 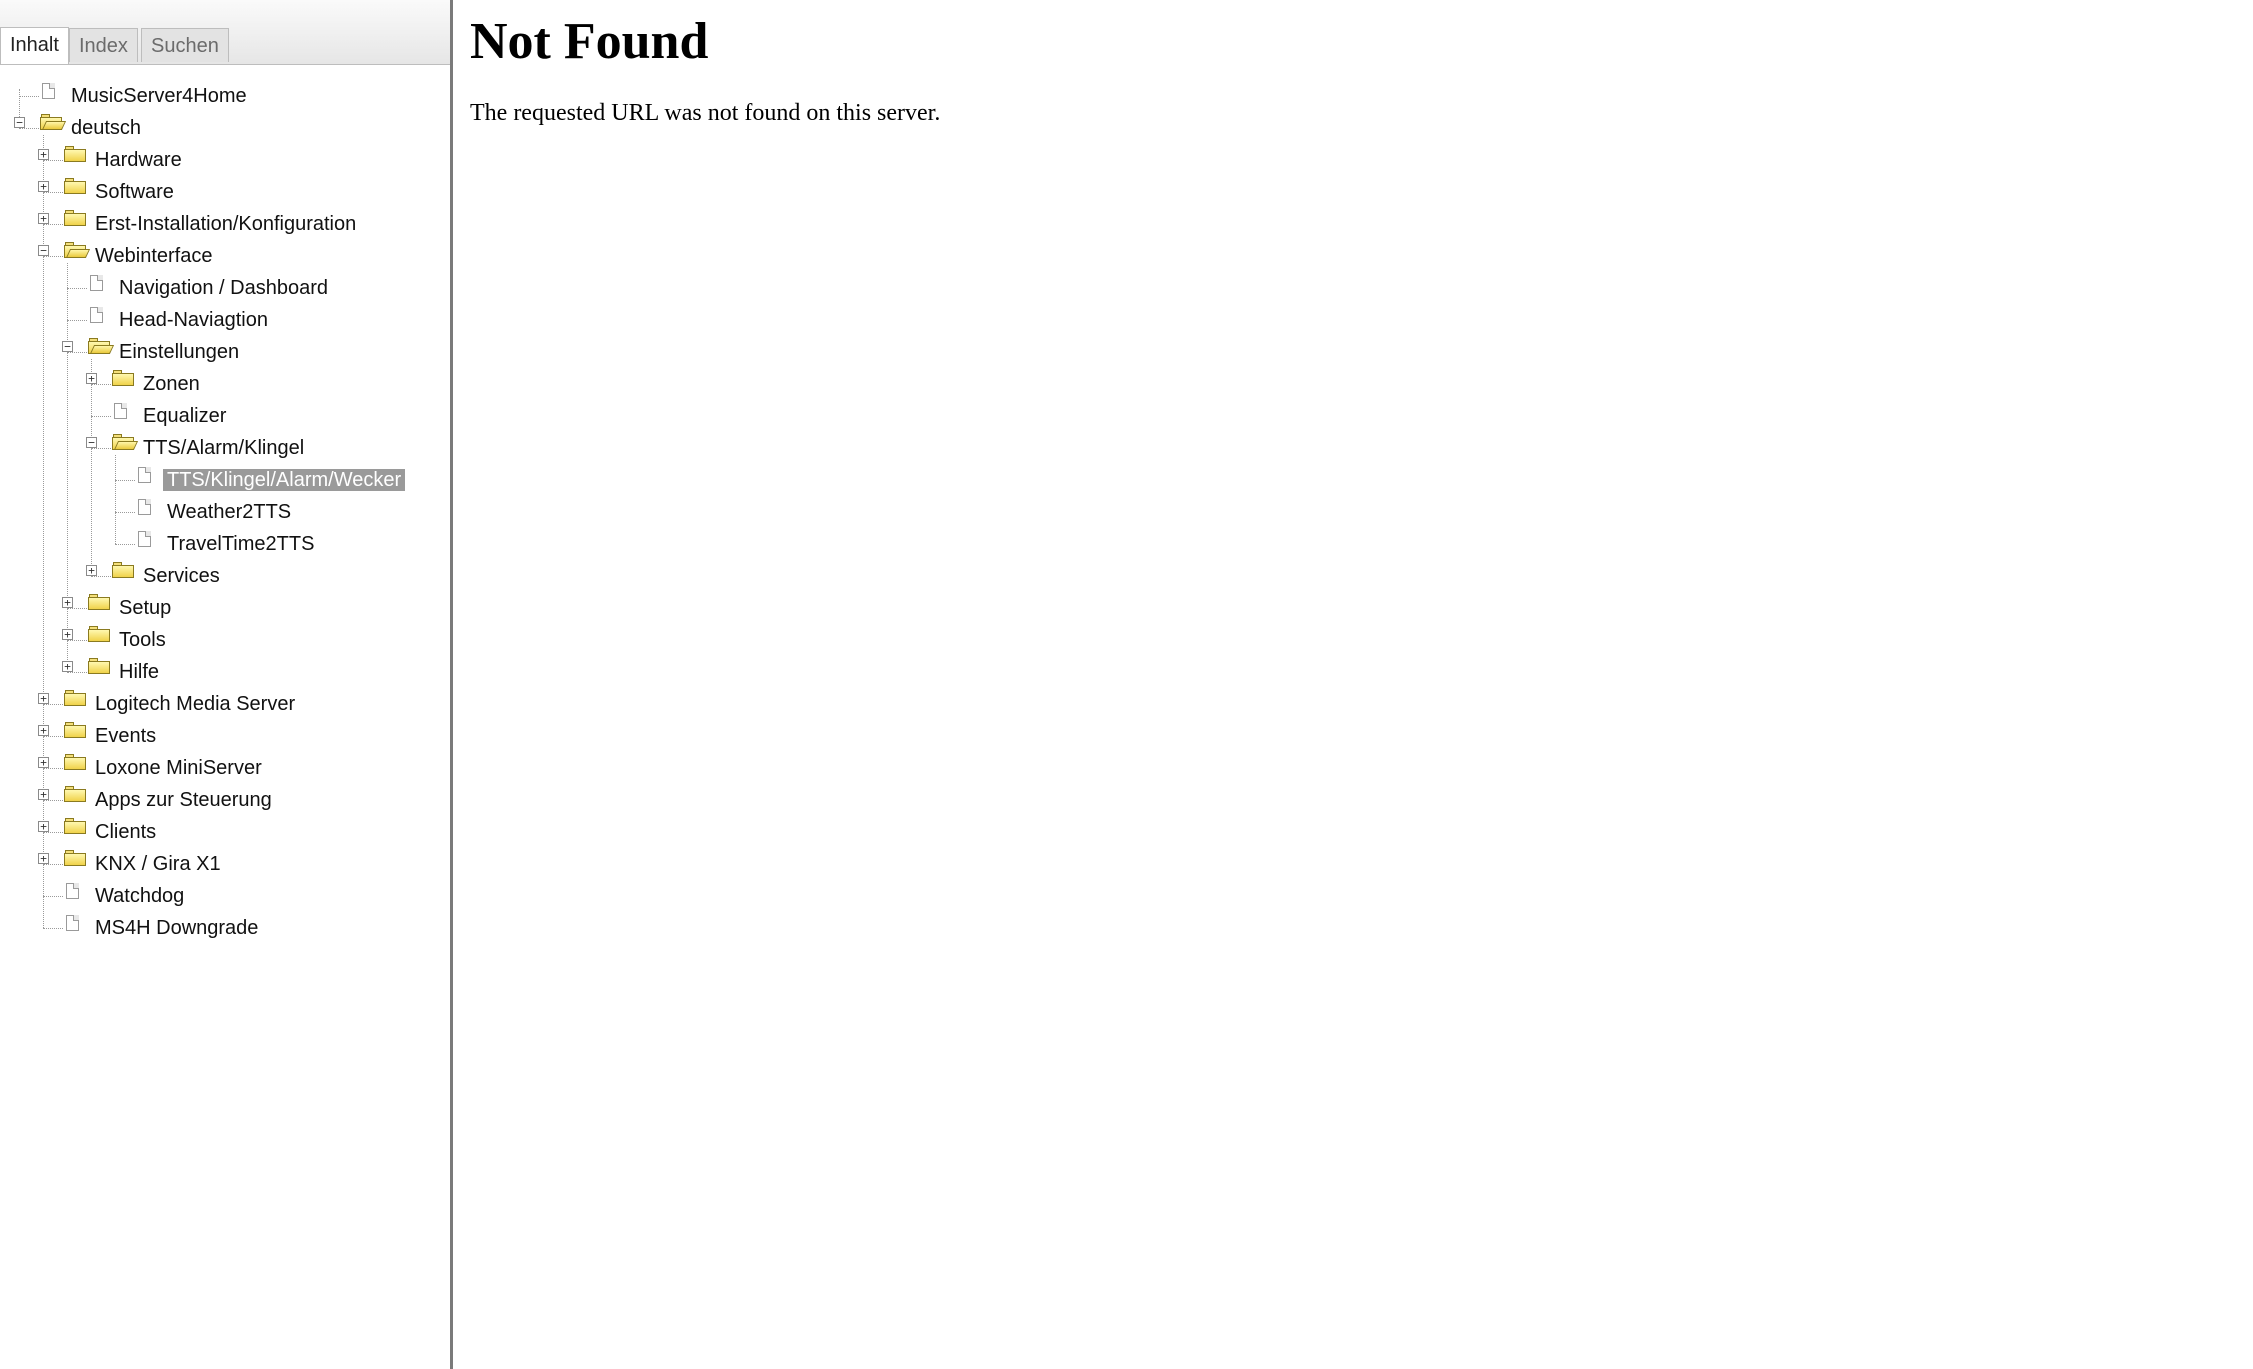 I want to click on tree-item-services: Services, so click(x=181, y=576).